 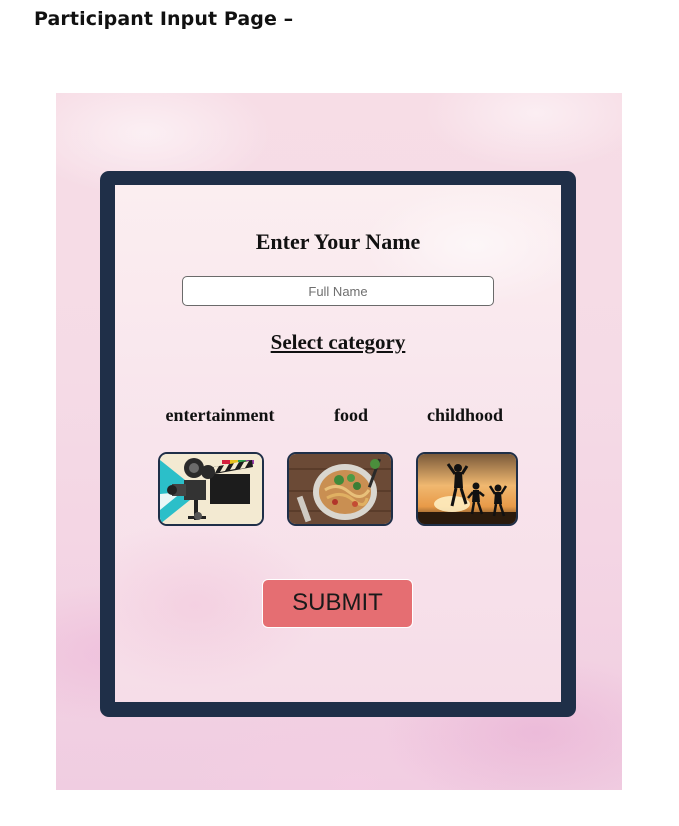 What do you see at coordinates (338, 291) in the screenshot?
I see `full-name-input` at bounding box center [338, 291].